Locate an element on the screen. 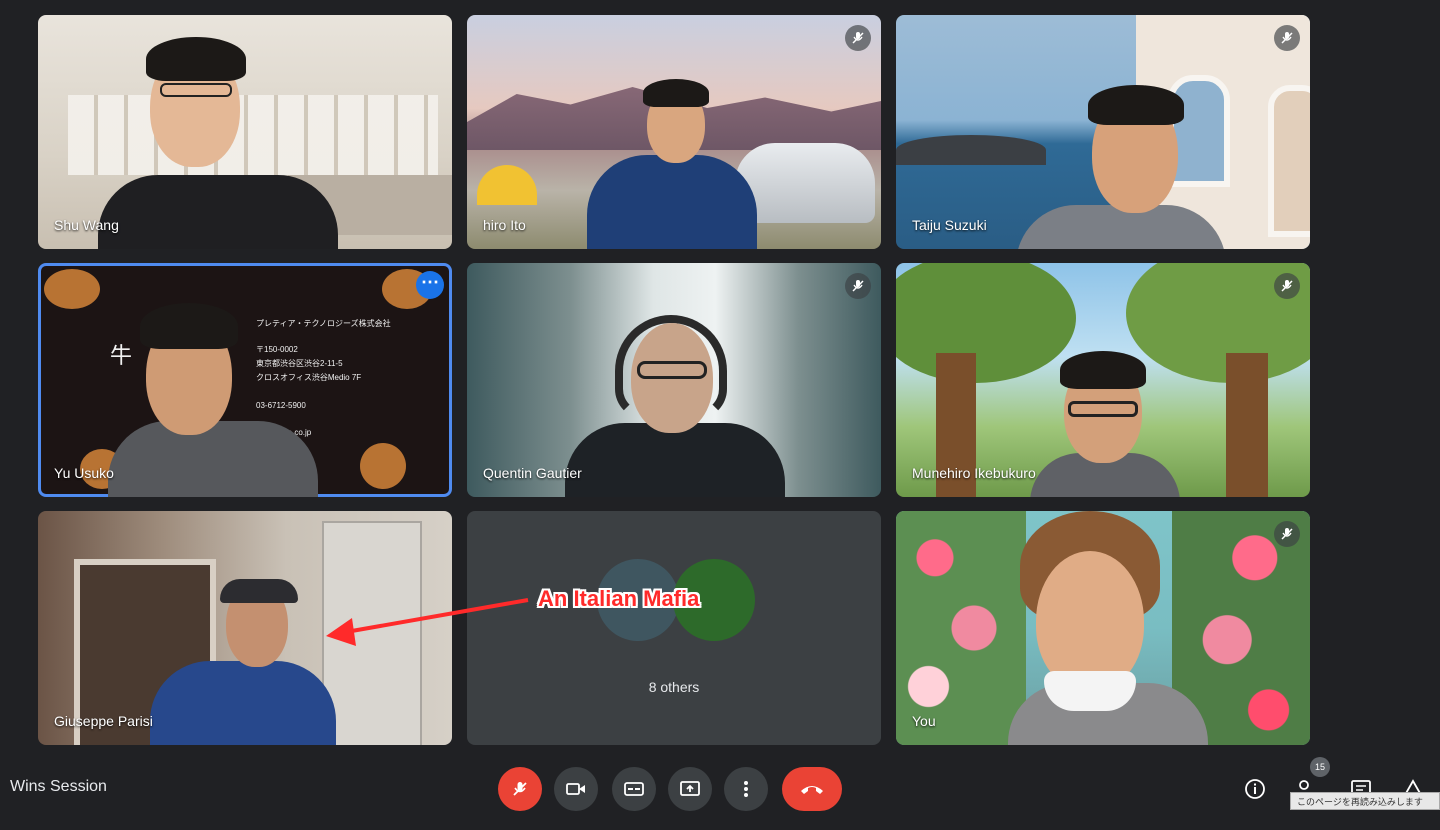 This screenshot has width=1440, height=830. flowers is located at coordinates (961, 628).